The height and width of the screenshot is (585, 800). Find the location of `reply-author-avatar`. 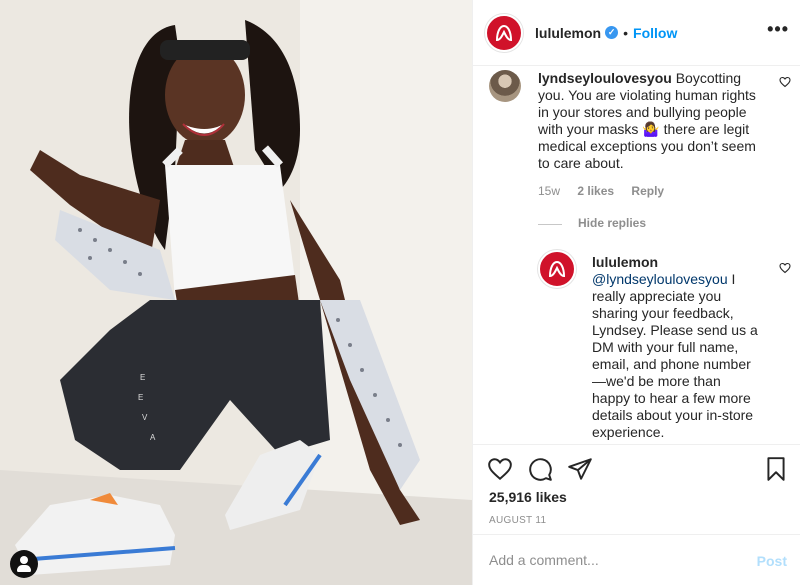

reply-author-avatar is located at coordinates (557, 269).